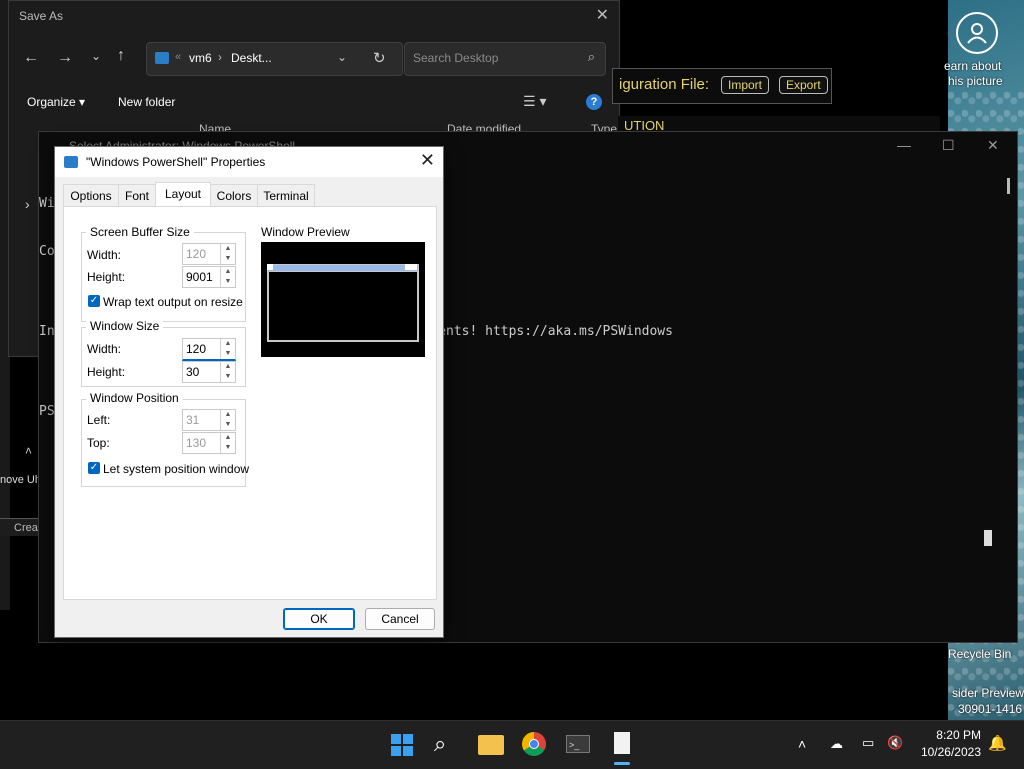 Image resolution: width=1024 pixels, height=769 pixels. Describe the element at coordinates (997, 743) in the screenshot. I see `notification-bell-icon: 🔔` at that location.